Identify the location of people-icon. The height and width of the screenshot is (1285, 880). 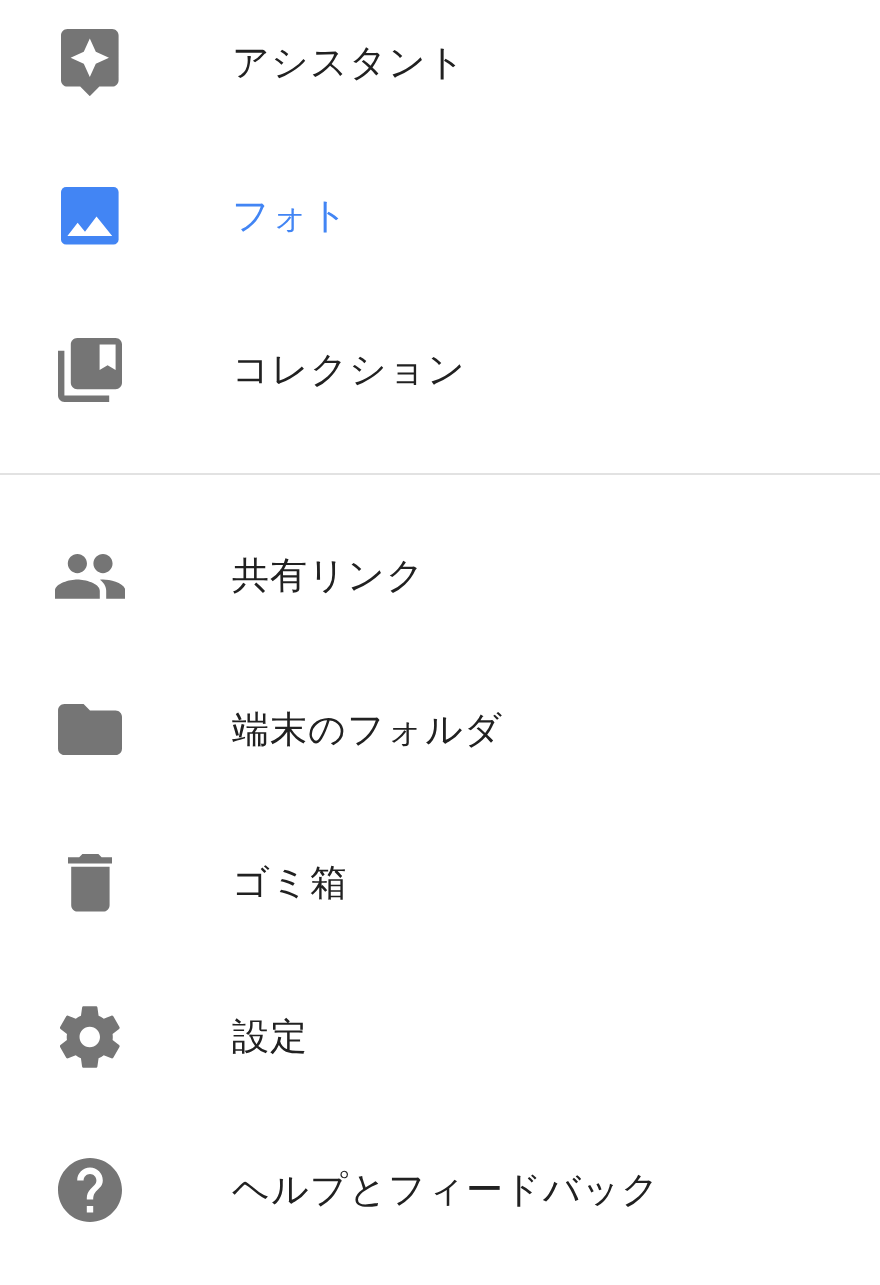
(90, 576).